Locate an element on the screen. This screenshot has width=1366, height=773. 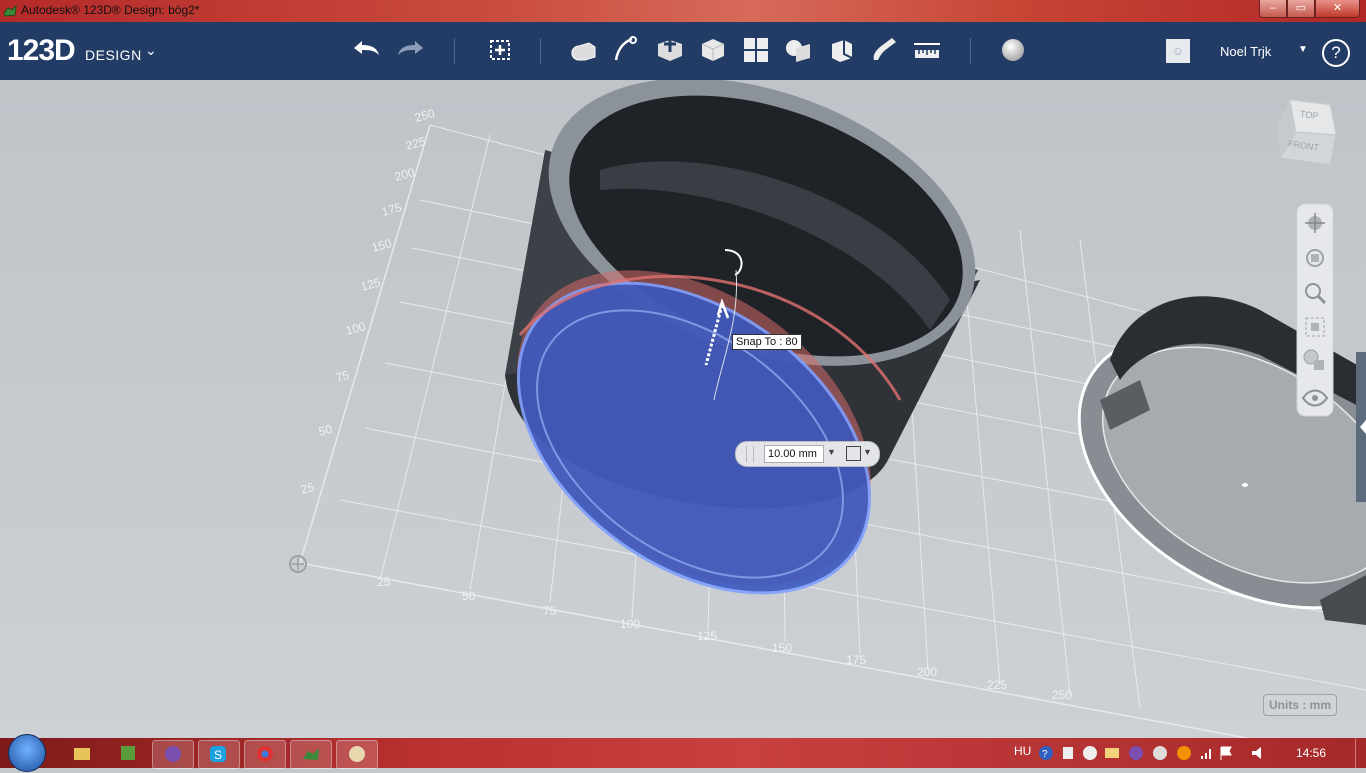
show-desktop-button is located at coordinates (1360, 753).